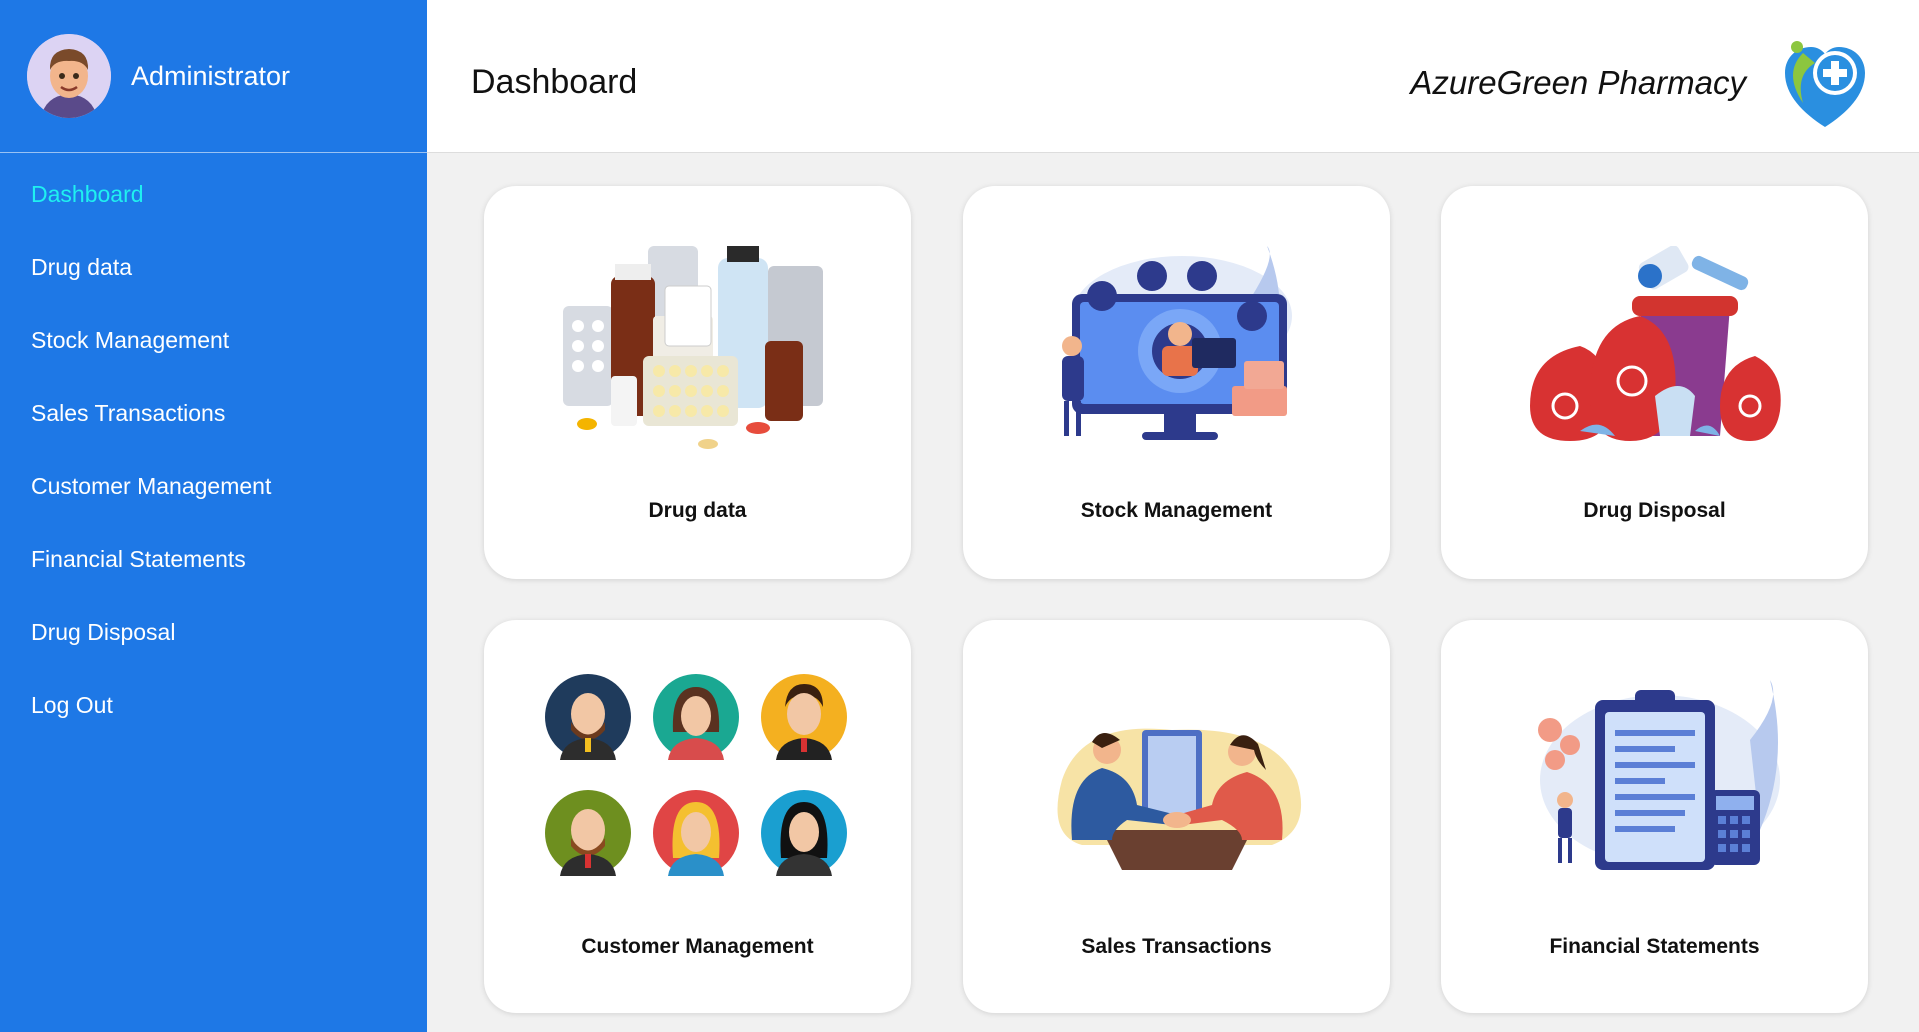 Image resolution: width=1919 pixels, height=1032 pixels. What do you see at coordinates (1177, 797) in the screenshot?
I see `handshake-icon` at bounding box center [1177, 797].